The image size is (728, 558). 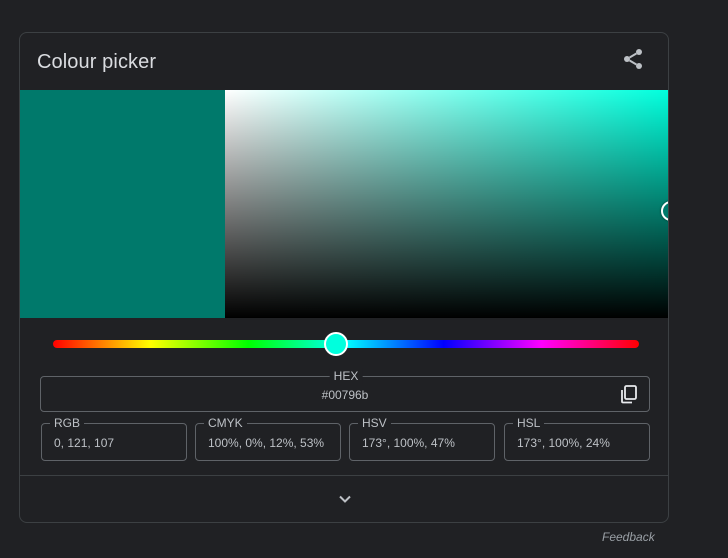 I want to click on cmyk-label: CMYK, so click(x=225, y=423).